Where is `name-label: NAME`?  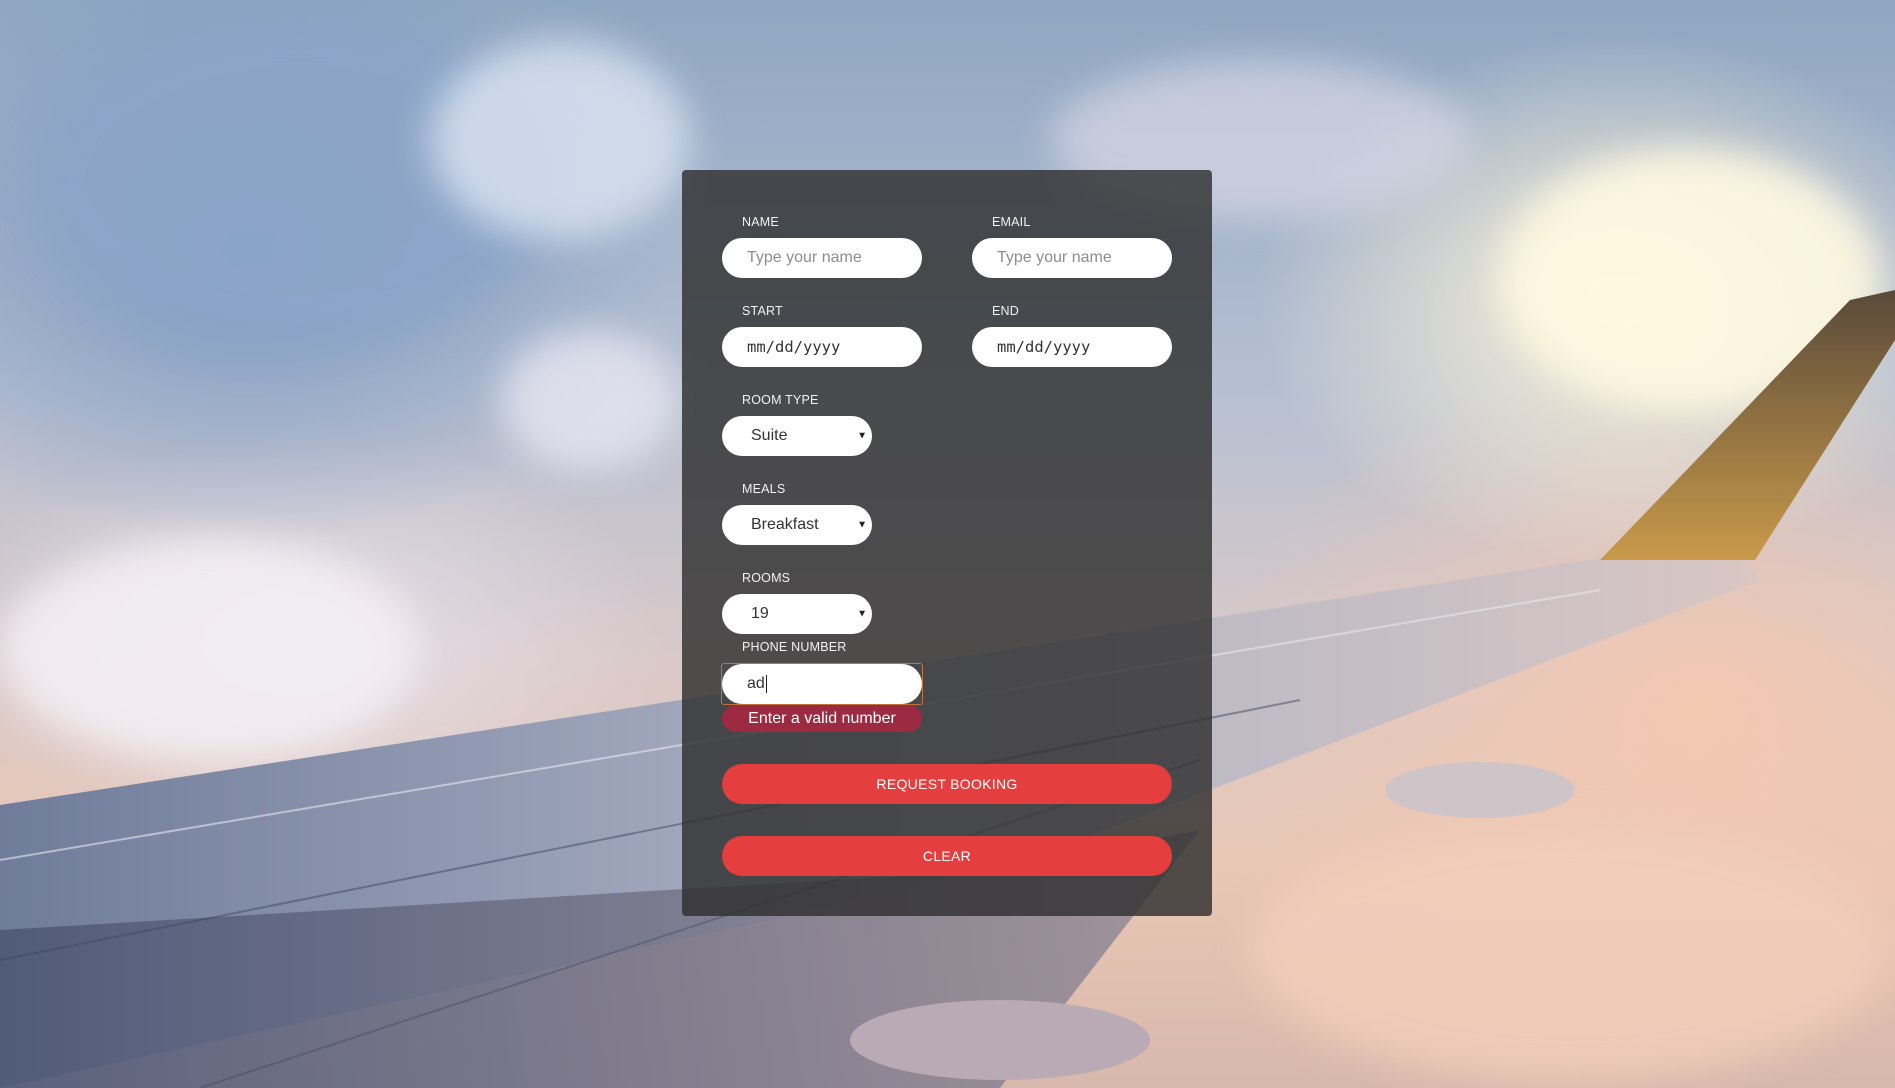 name-label: NAME is located at coordinates (760, 222).